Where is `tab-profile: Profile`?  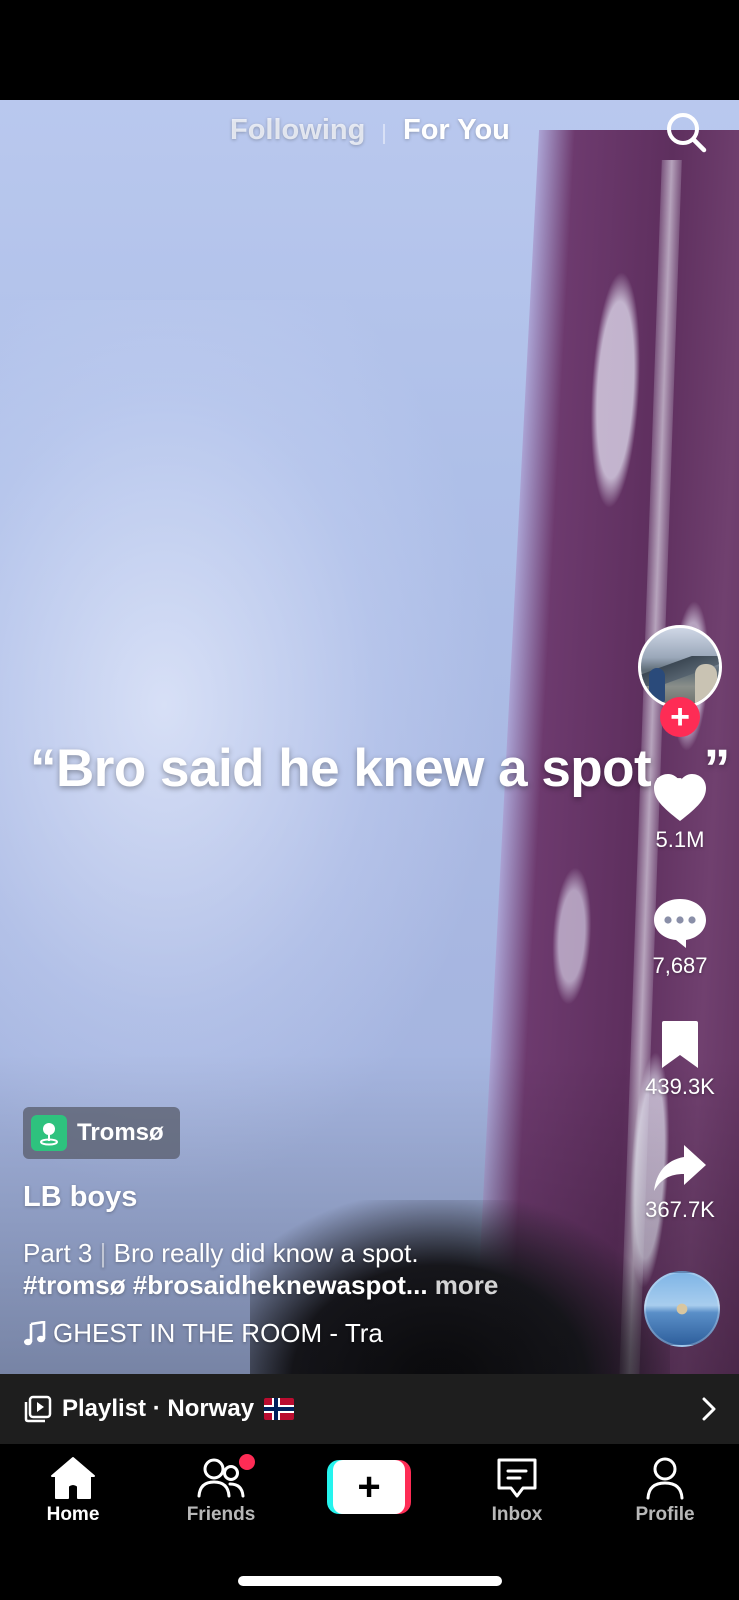
tab-profile: Profile is located at coordinates (665, 1491).